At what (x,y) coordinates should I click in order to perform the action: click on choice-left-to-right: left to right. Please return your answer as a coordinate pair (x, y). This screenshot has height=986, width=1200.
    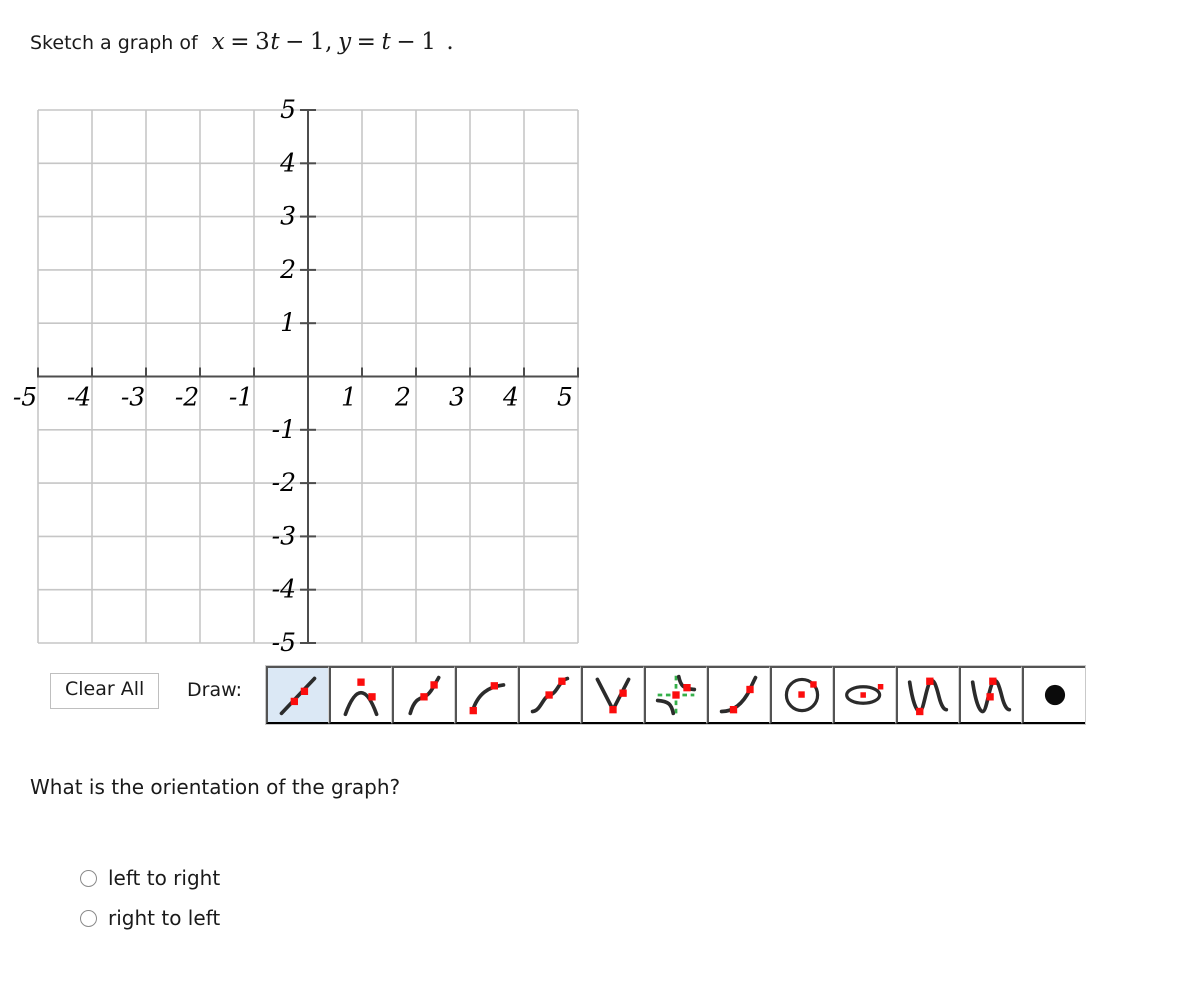
    Looking at the image, I should click on (150, 878).